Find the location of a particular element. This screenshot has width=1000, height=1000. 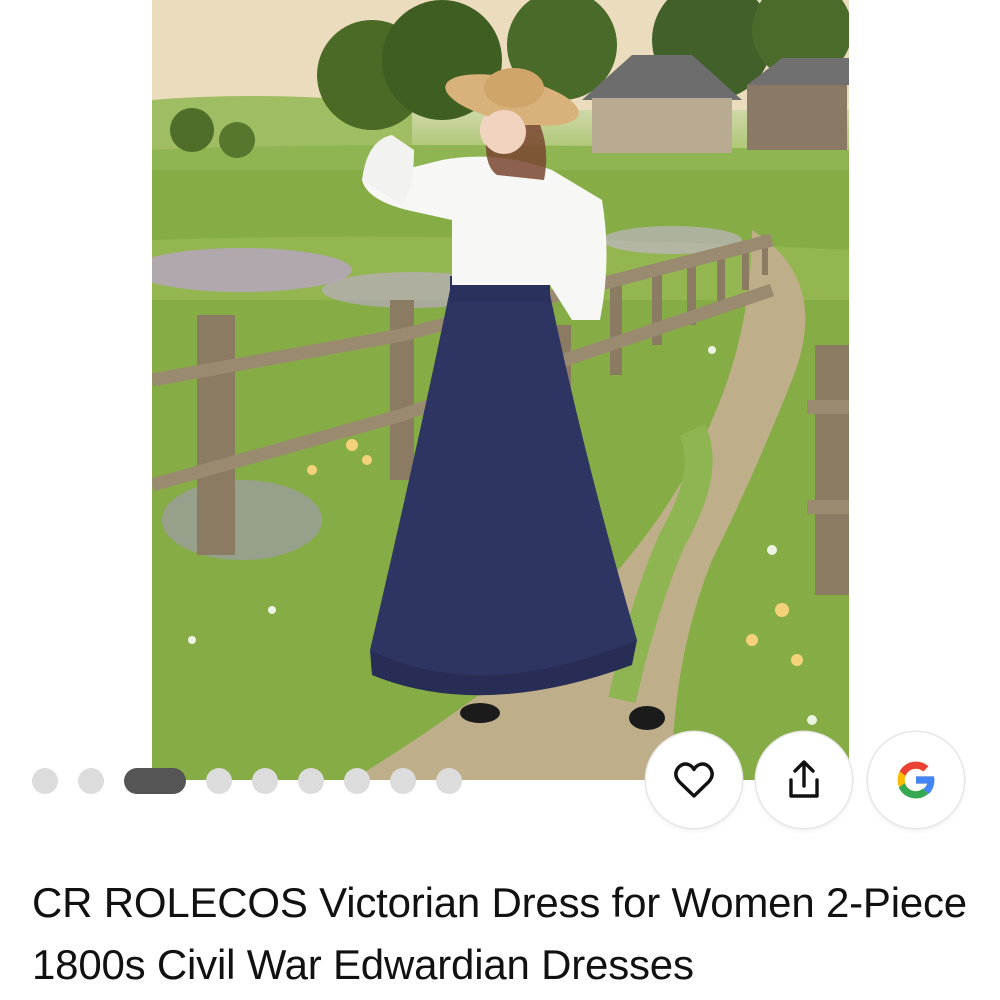

heart-icon is located at coordinates (694, 780).